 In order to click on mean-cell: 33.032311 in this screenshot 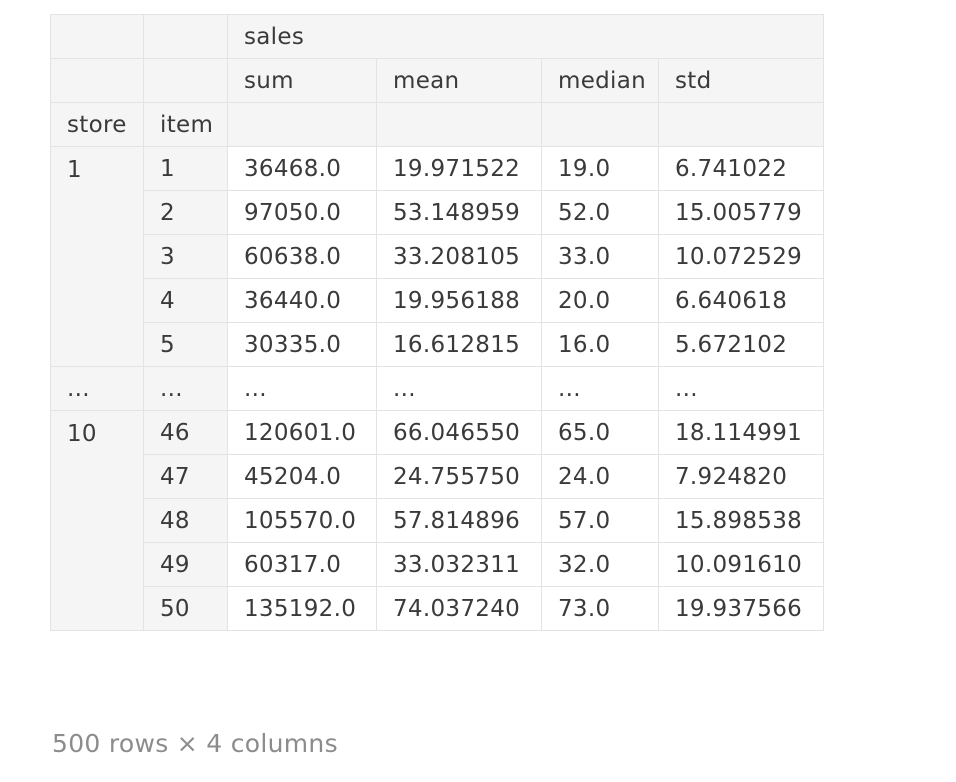, I will do `click(459, 564)`.